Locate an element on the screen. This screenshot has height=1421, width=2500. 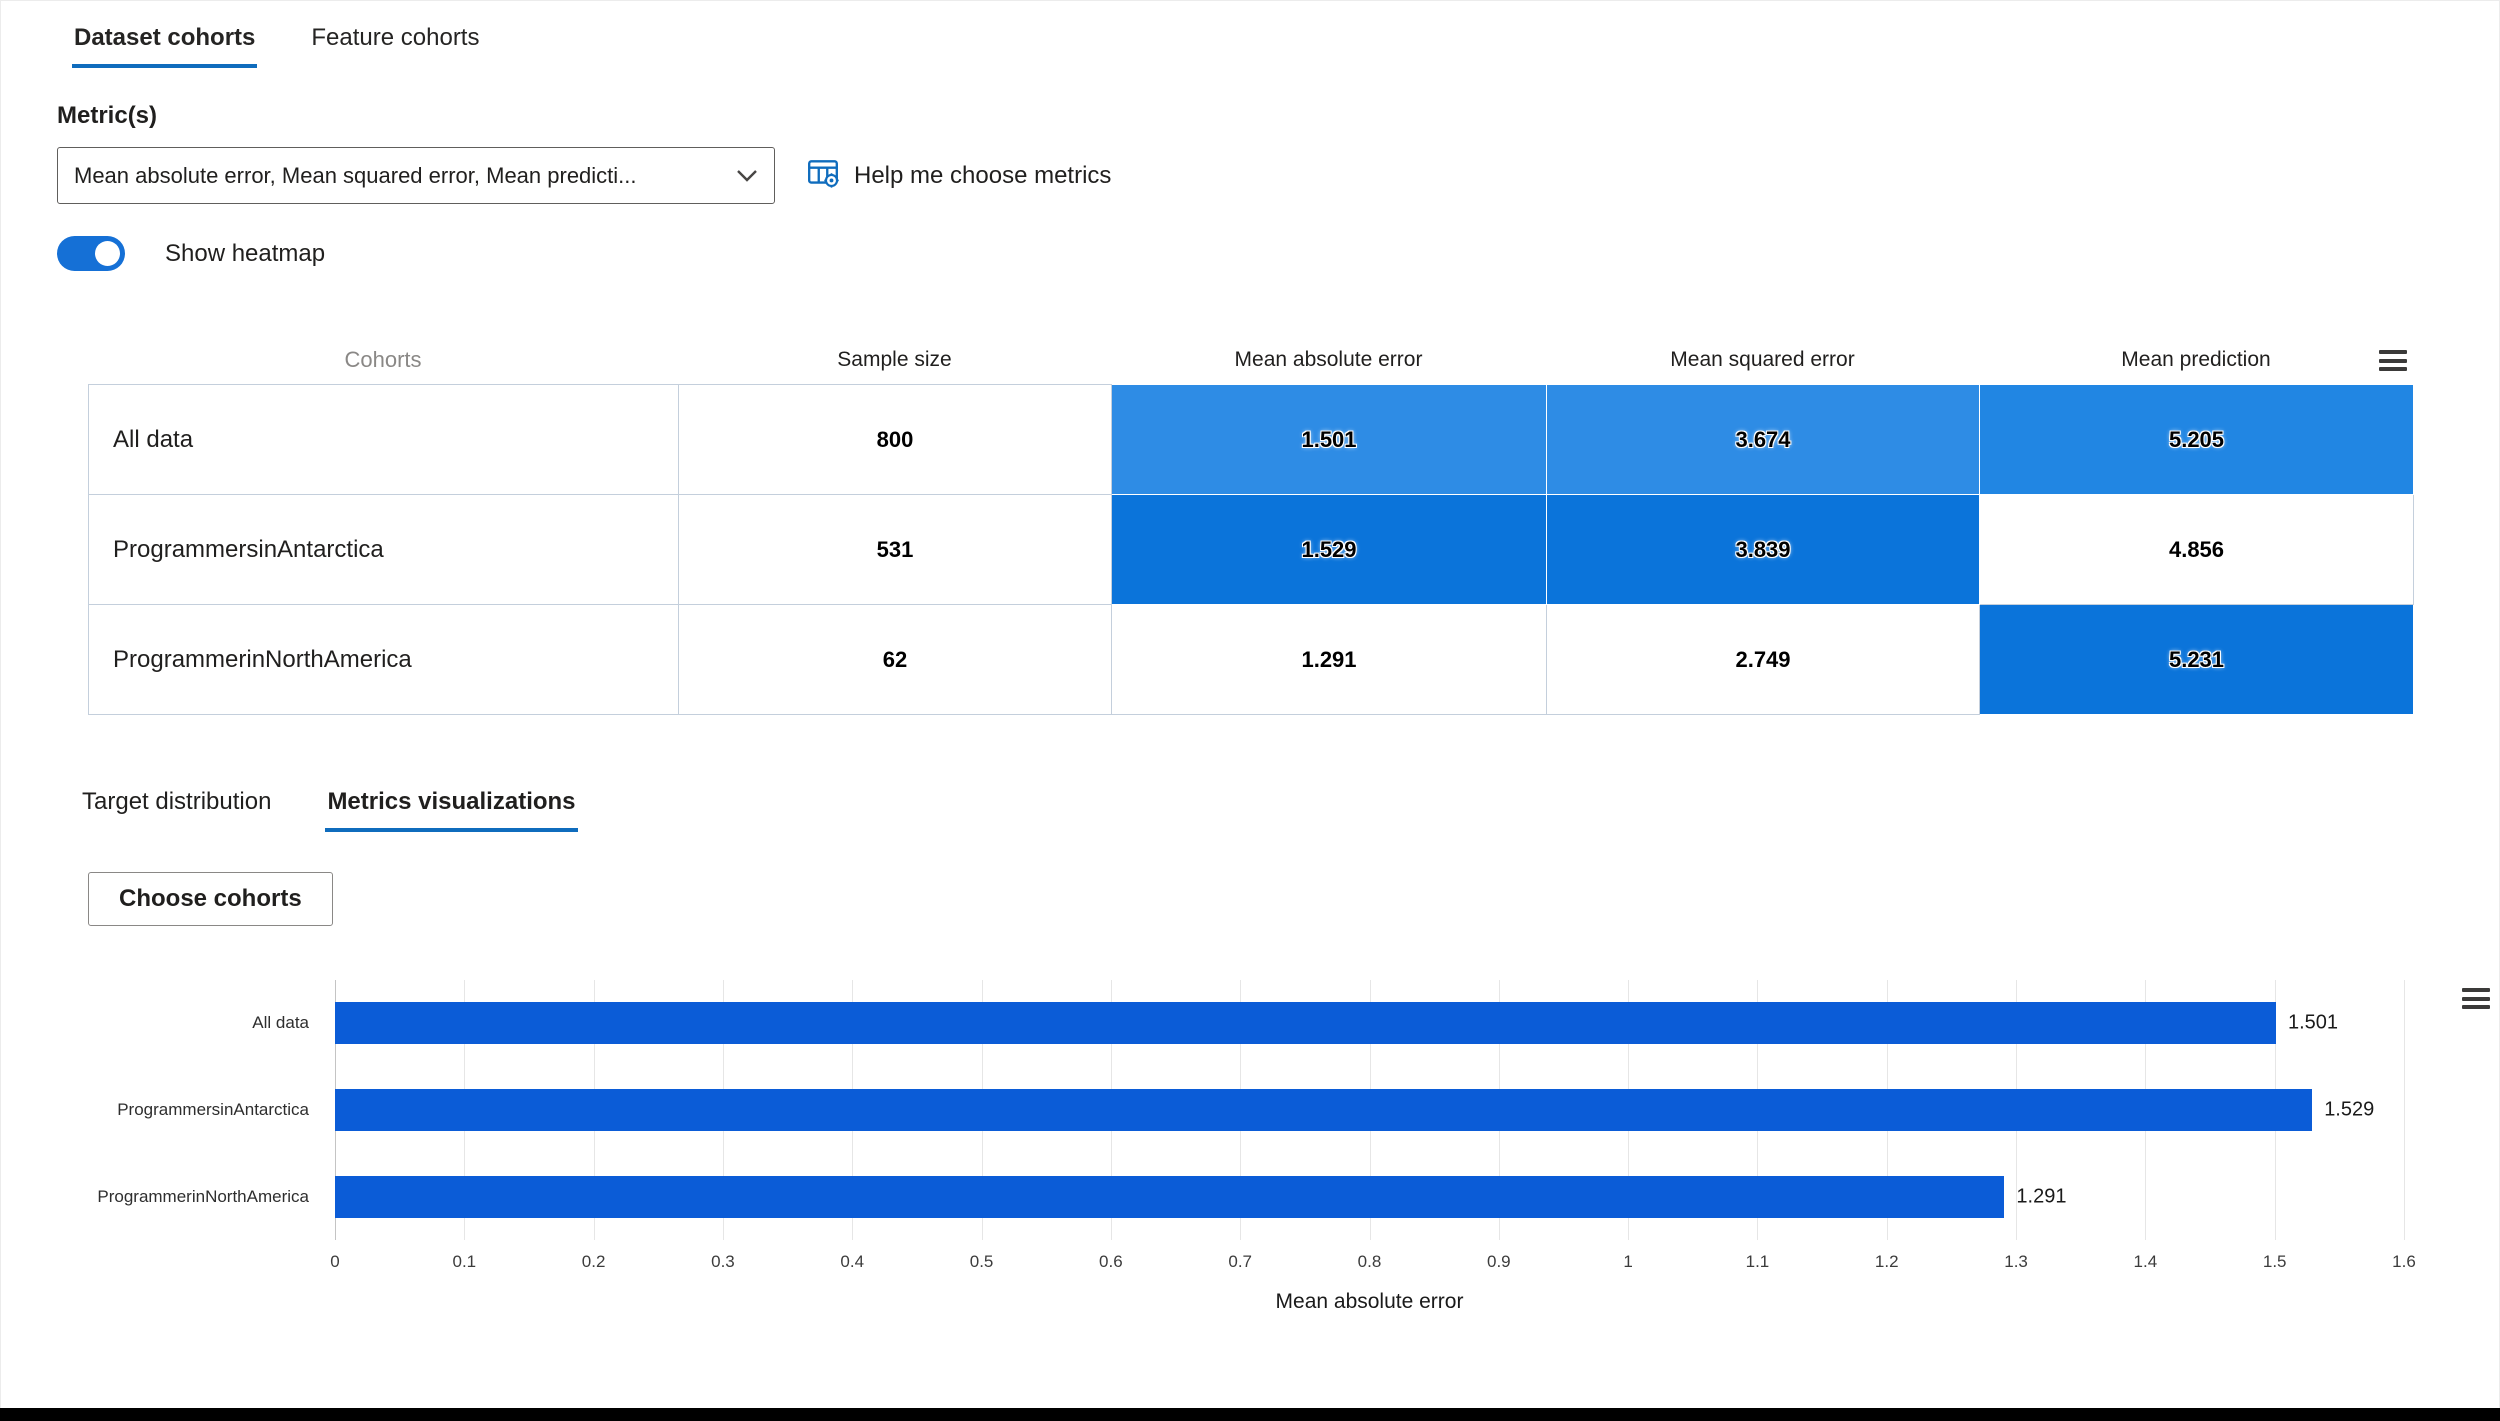
column-header-mean-prediction: Mean prediction is located at coordinates (2196, 359).